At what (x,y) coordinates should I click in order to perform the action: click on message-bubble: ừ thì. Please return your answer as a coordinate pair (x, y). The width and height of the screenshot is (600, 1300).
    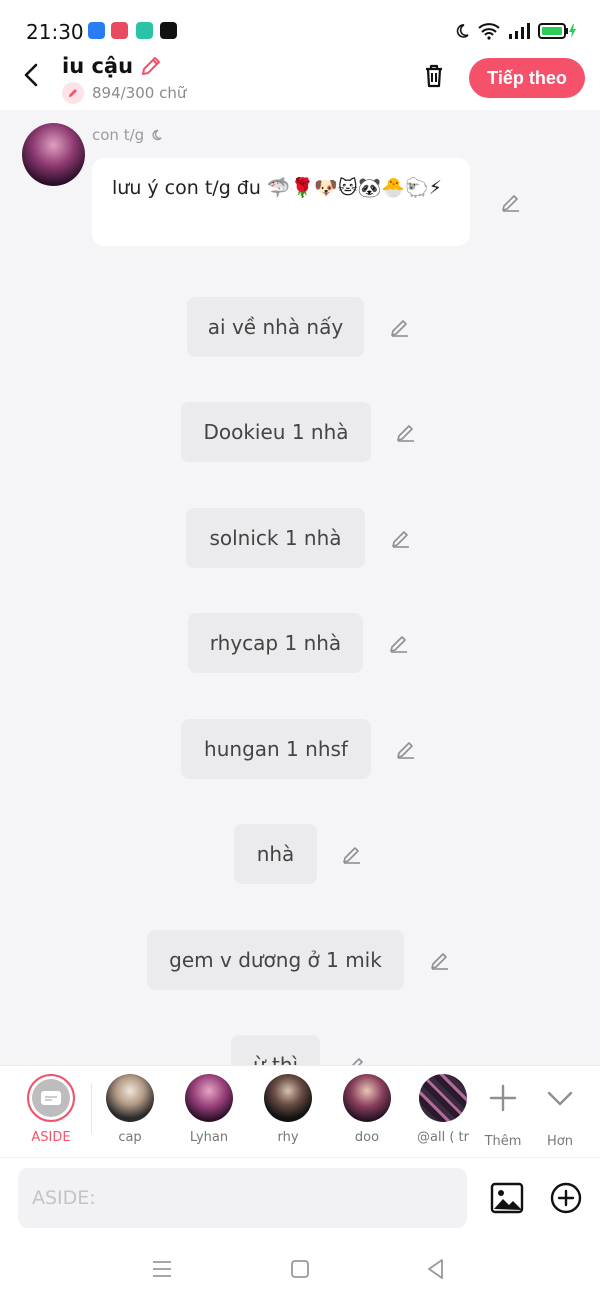
    Looking at the image, I should click on (275, 1050).